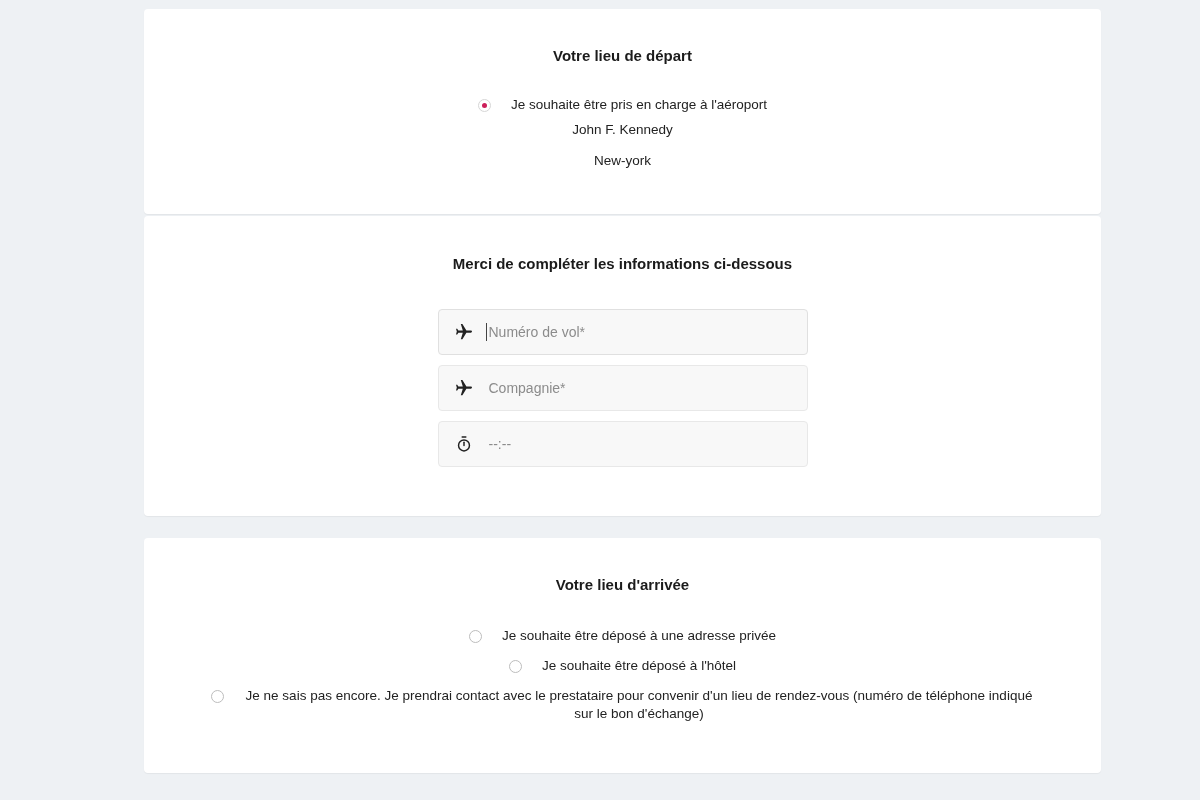 Image resolution: width=1200 pixels, height=800 pixels. What do you see at coordinates (486, 332) in the screenshot?
I see `text-cursor-icon` at bounding box center [486, 332].